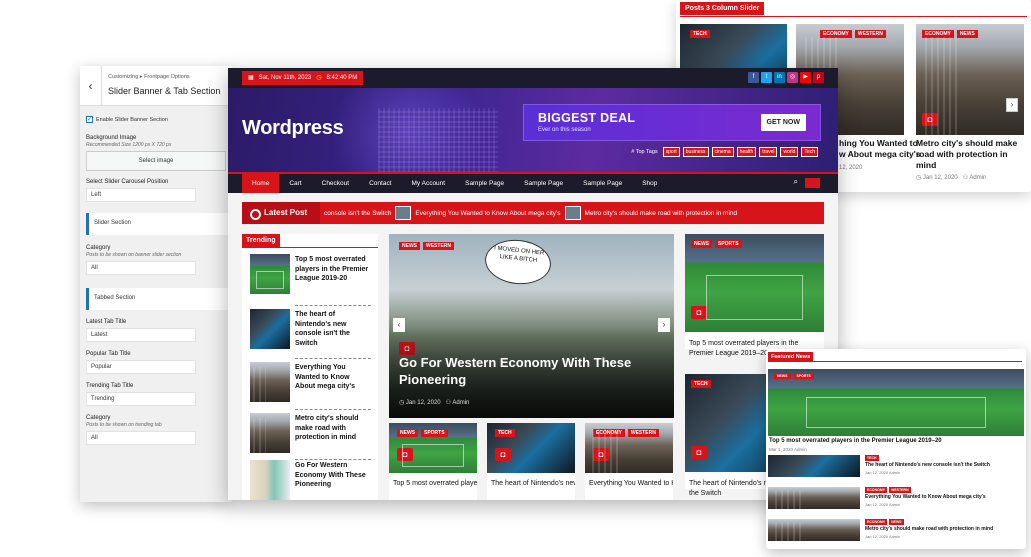 Image resolution: width=1031 pixels, height=557 pixels. What do you see at coordinates (1012, 105) in the screenshot?
I see `slider-next-arrow: ›` at bounding box center [1012, 105].